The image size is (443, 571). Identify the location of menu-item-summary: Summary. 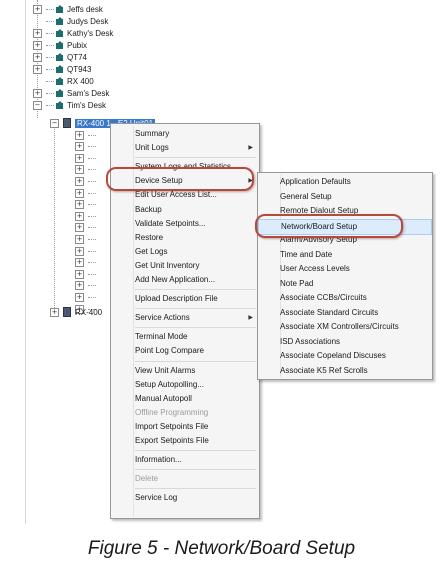
(185, 134).